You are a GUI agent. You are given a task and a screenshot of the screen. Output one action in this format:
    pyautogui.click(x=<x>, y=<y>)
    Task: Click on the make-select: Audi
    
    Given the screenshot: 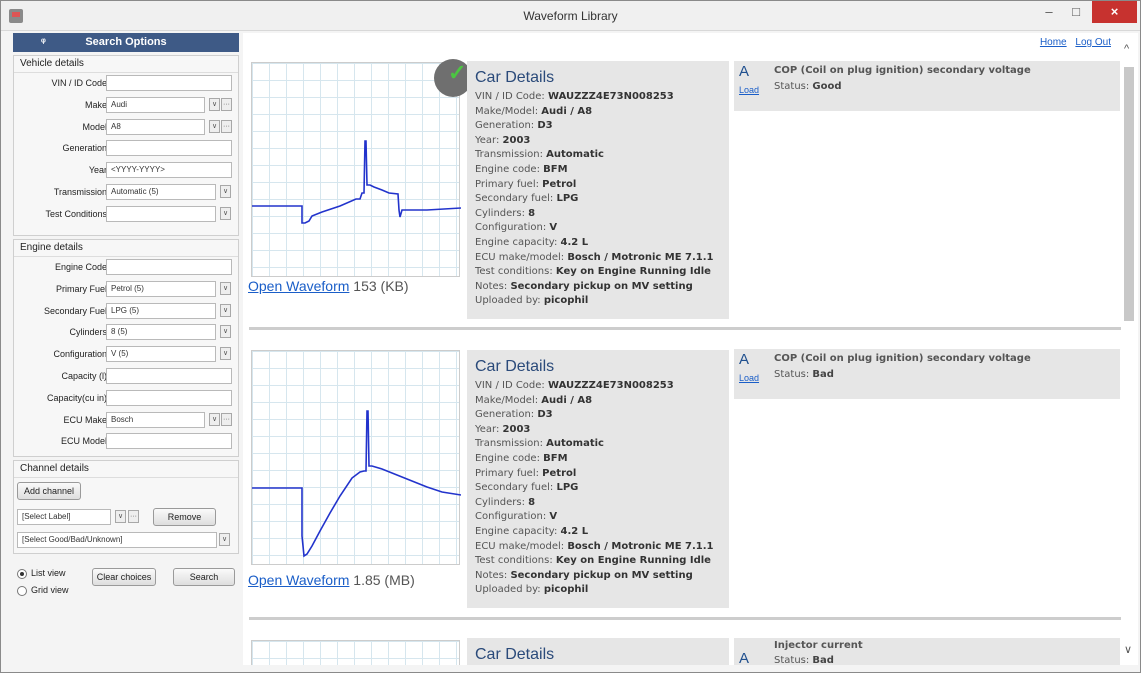 What is the action you would take?
    pyautogui.click(x=155, y=104)
    